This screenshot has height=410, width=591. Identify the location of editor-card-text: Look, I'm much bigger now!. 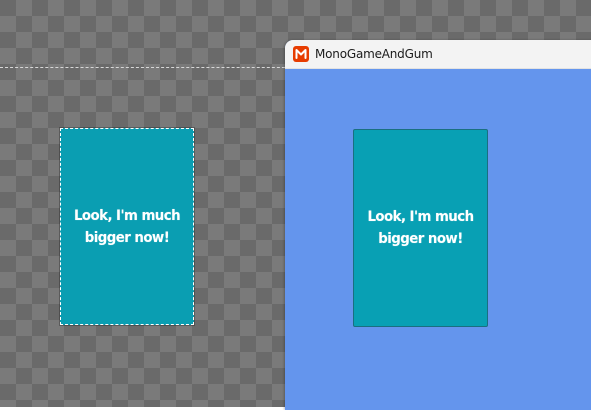
(127, 226).